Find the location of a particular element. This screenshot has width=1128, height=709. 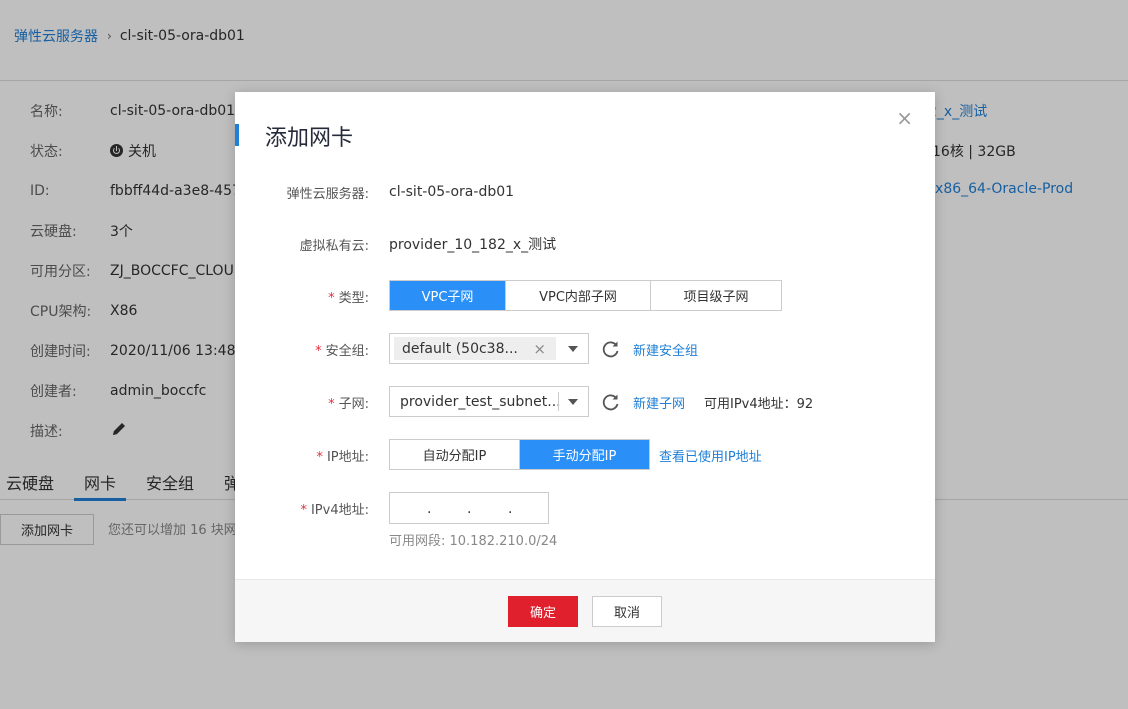

field-ip-address: * IP地址: 自动分配IP 手动分配IP 查看已使用IP地址 is located at coordinates (585, 455).